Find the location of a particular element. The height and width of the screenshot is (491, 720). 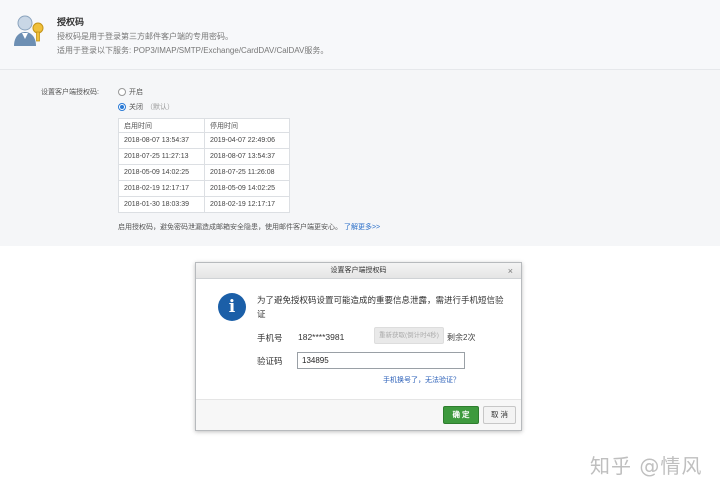

phone-number: 182****3981 is located at coordinates (321, 337).